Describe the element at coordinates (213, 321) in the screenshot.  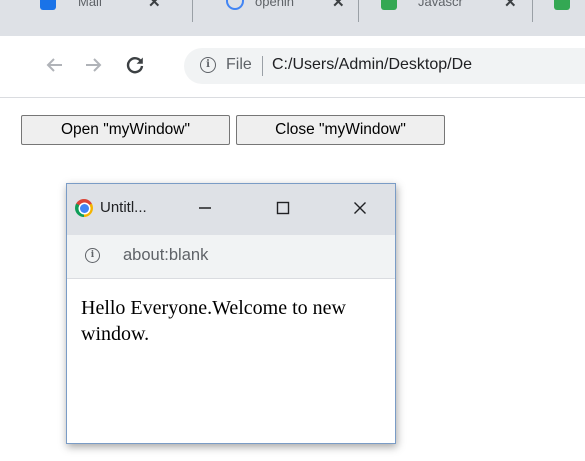
I see `popup-content-text: Hello Everyone.Welcome to new window.` at that location.